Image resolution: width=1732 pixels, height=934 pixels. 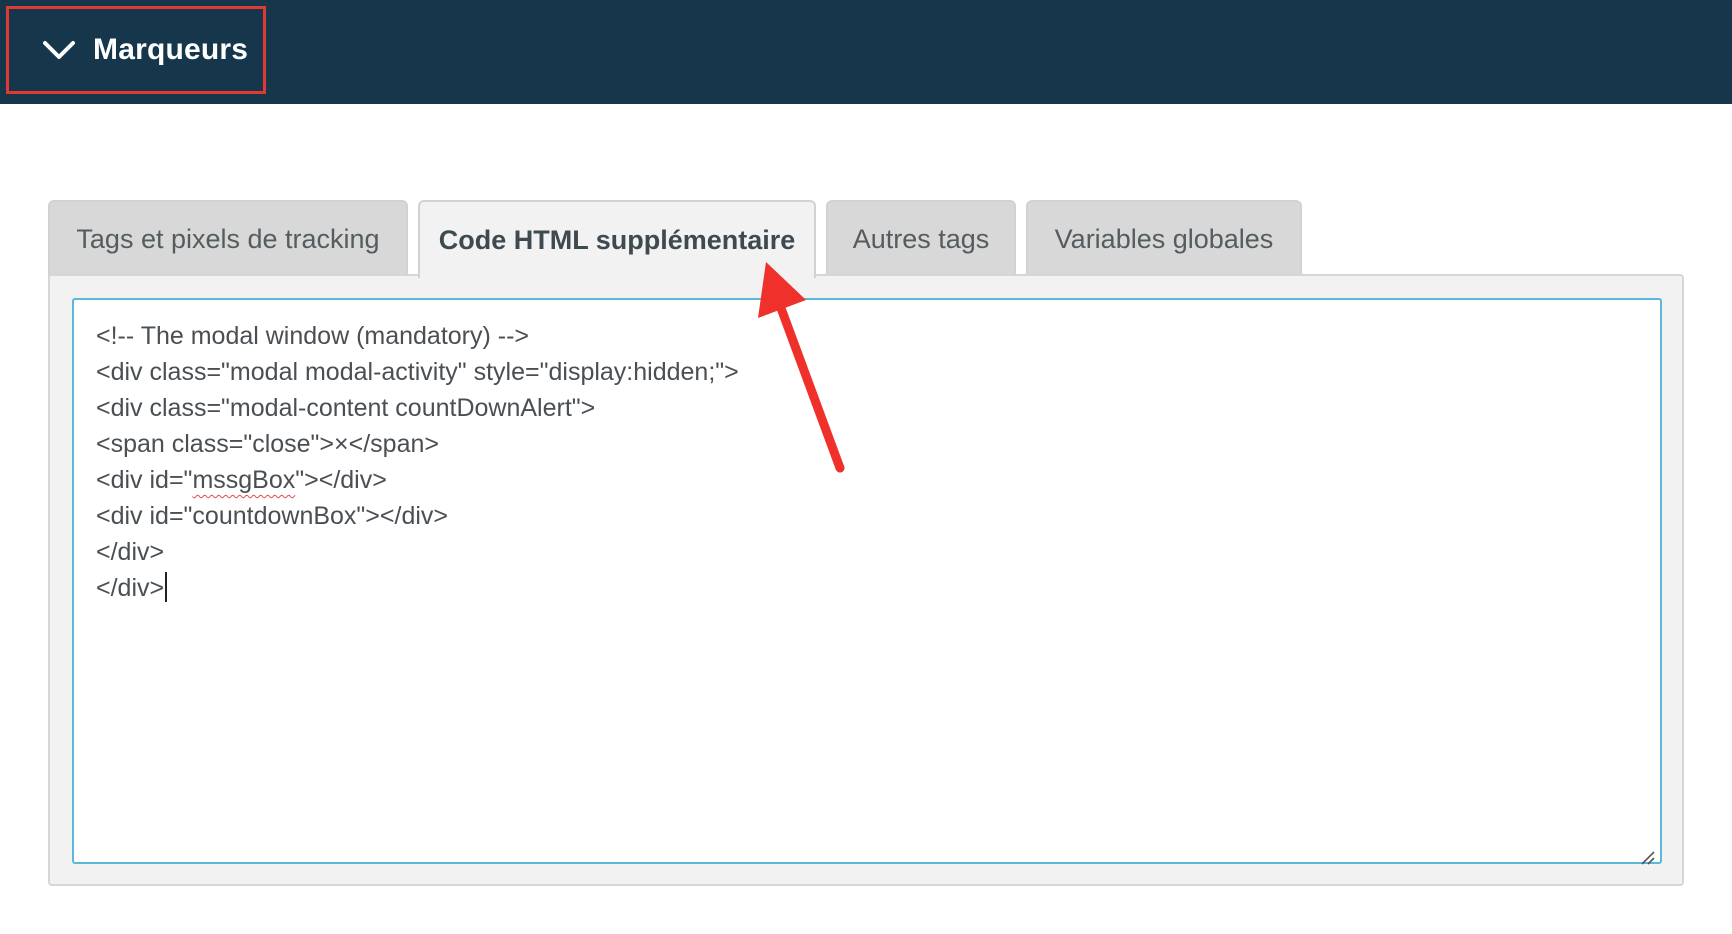 I want to click on section-header: Marqueurs, so click(x=866, y=52).